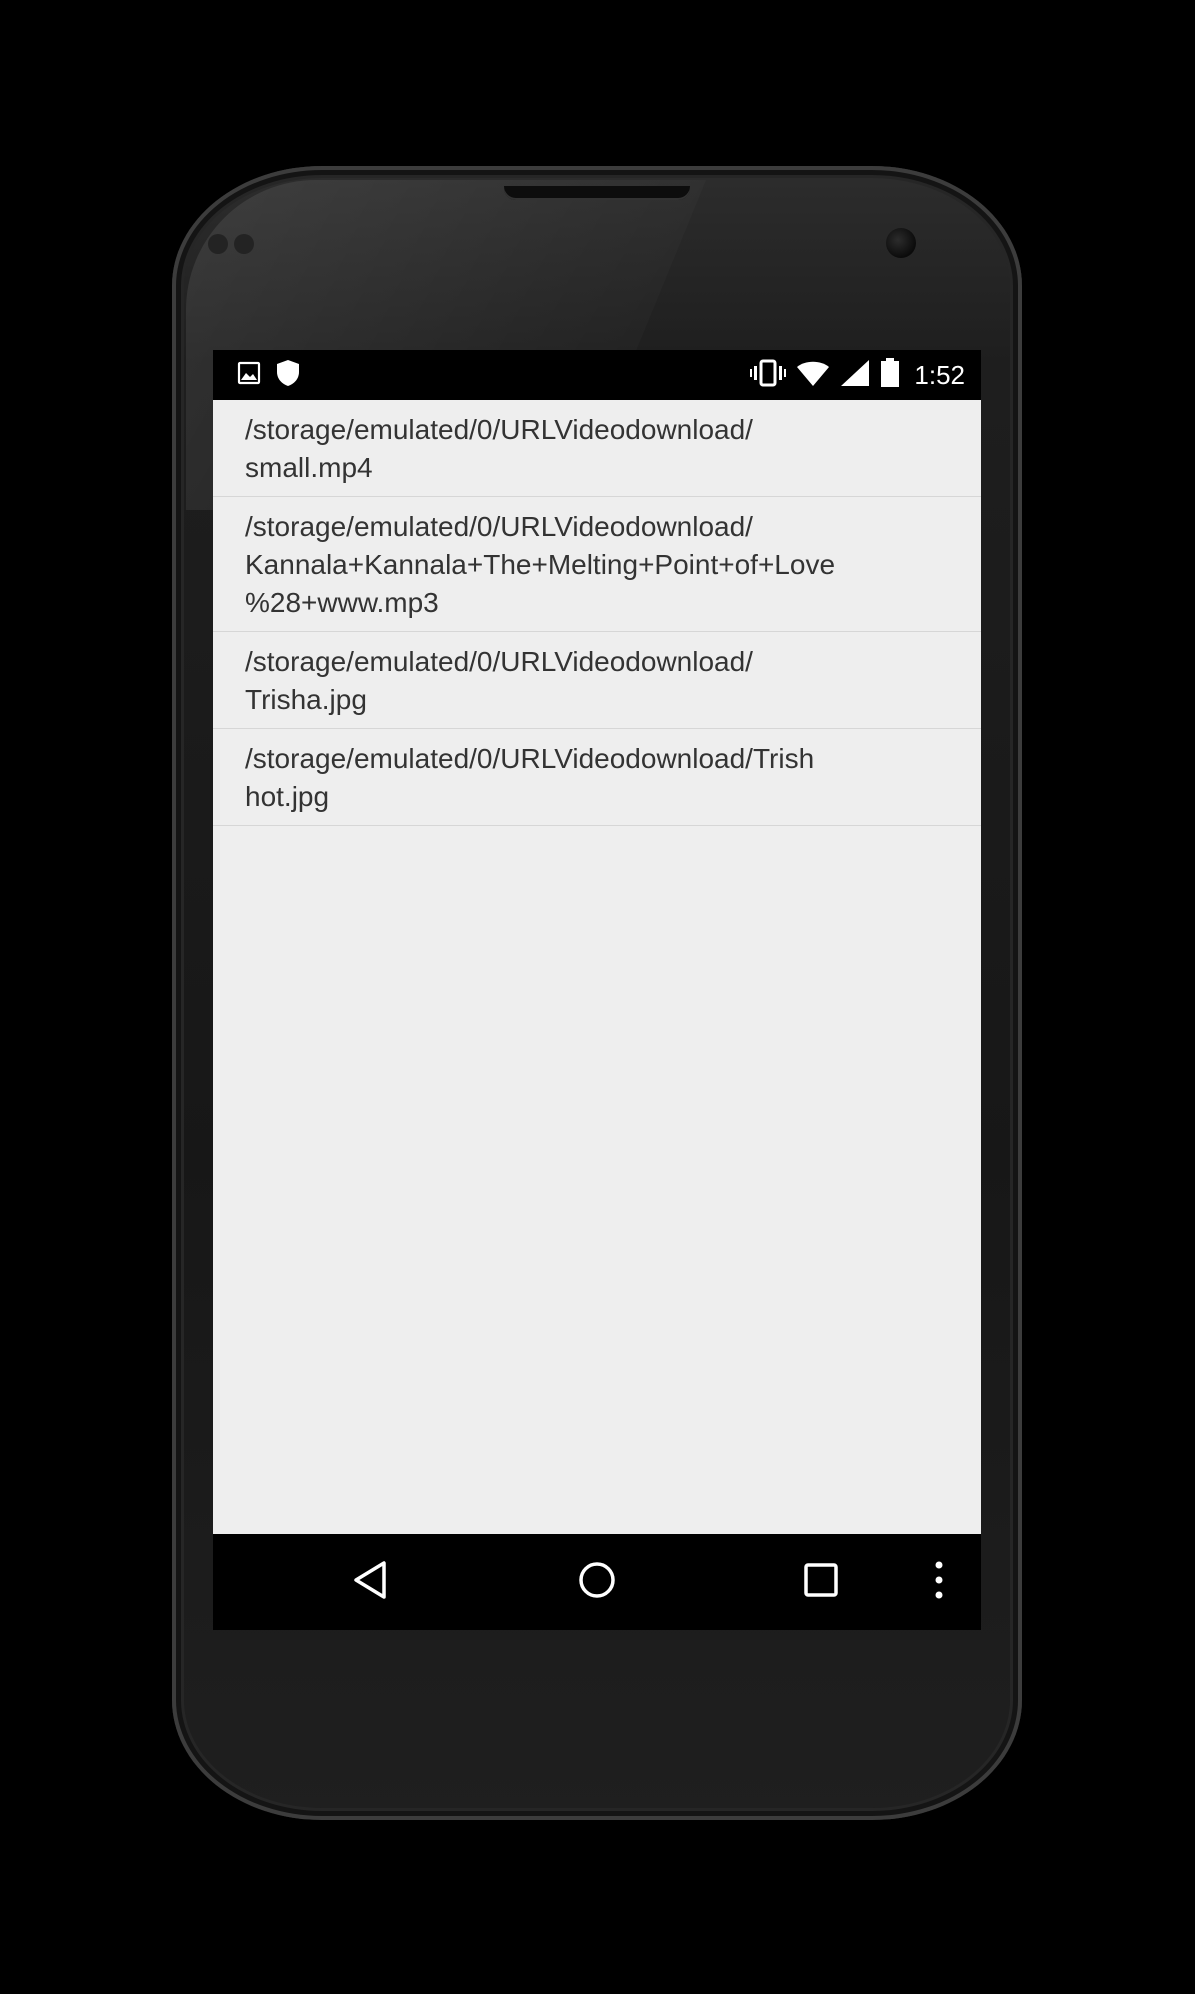 The height and width of the screenshot is (1994, 1195). I want to click on light-sensor, so click(244, 244).